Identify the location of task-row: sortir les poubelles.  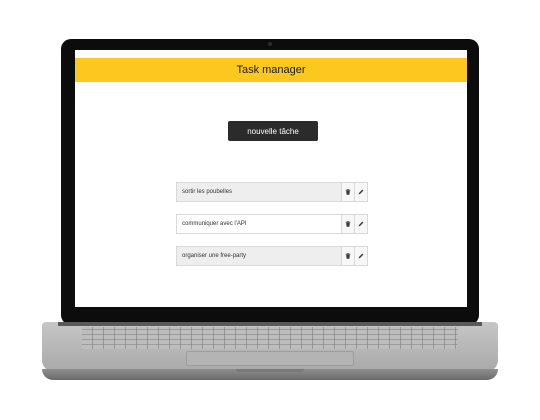
(272, 192).